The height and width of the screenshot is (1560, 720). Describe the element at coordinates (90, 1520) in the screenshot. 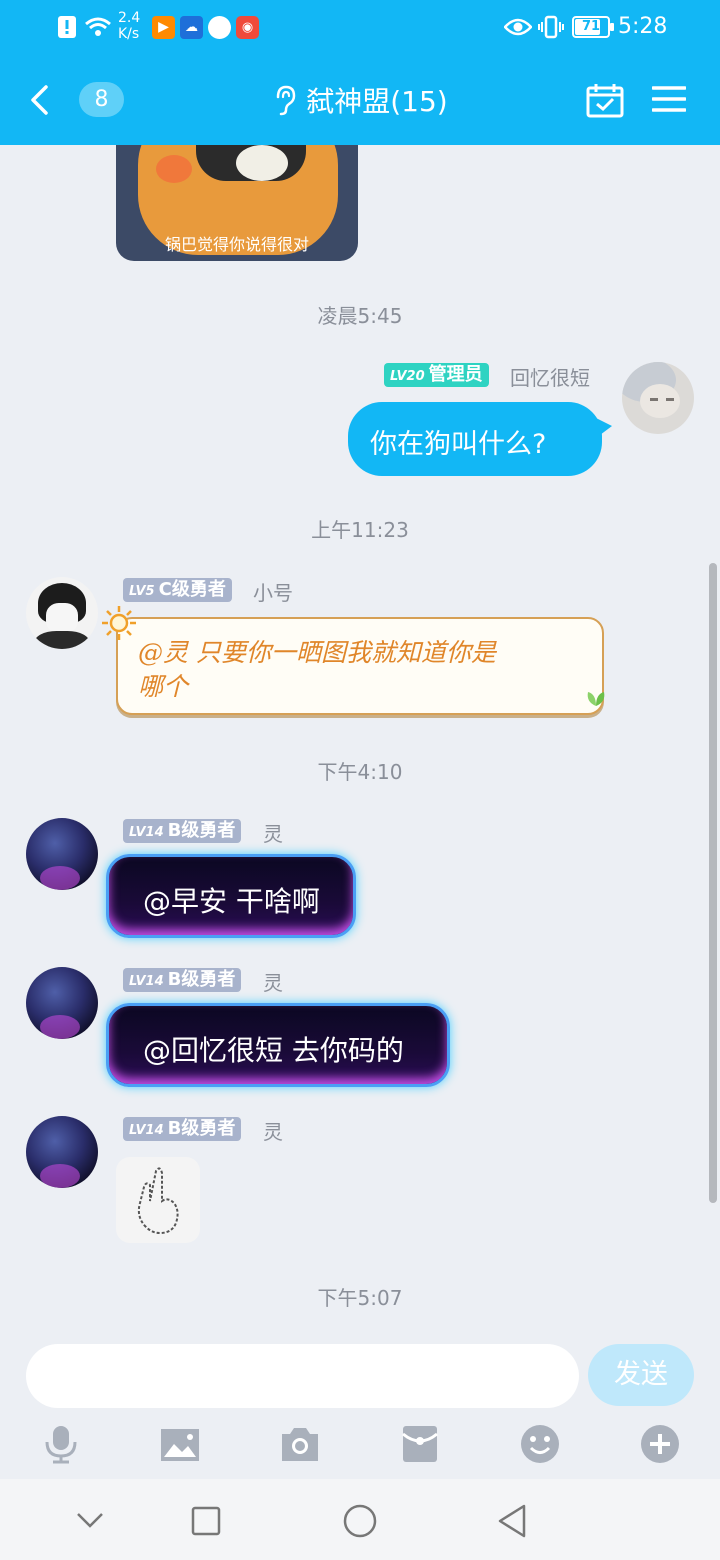

I see `nav-down-icon` at that location.